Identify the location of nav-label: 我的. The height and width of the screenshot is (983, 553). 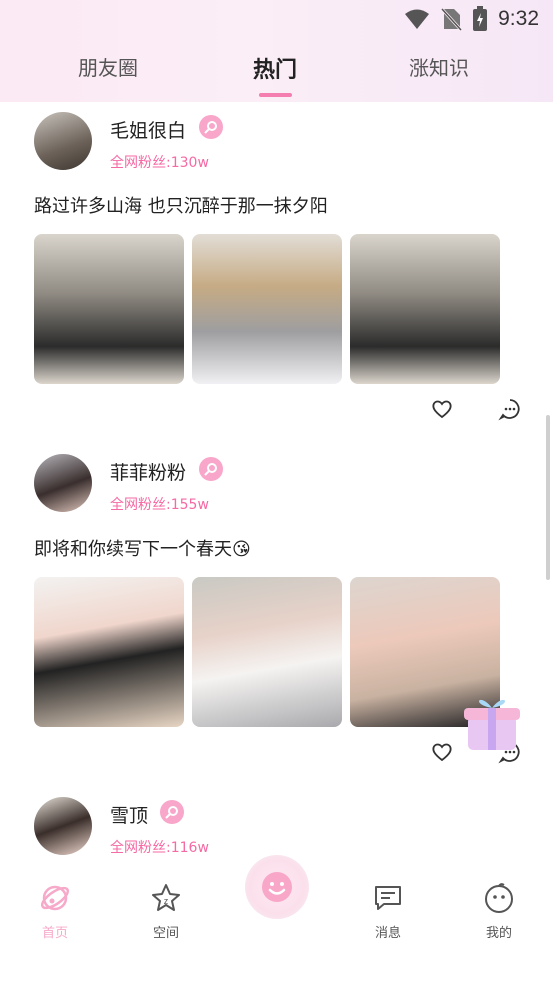
(498, 933).